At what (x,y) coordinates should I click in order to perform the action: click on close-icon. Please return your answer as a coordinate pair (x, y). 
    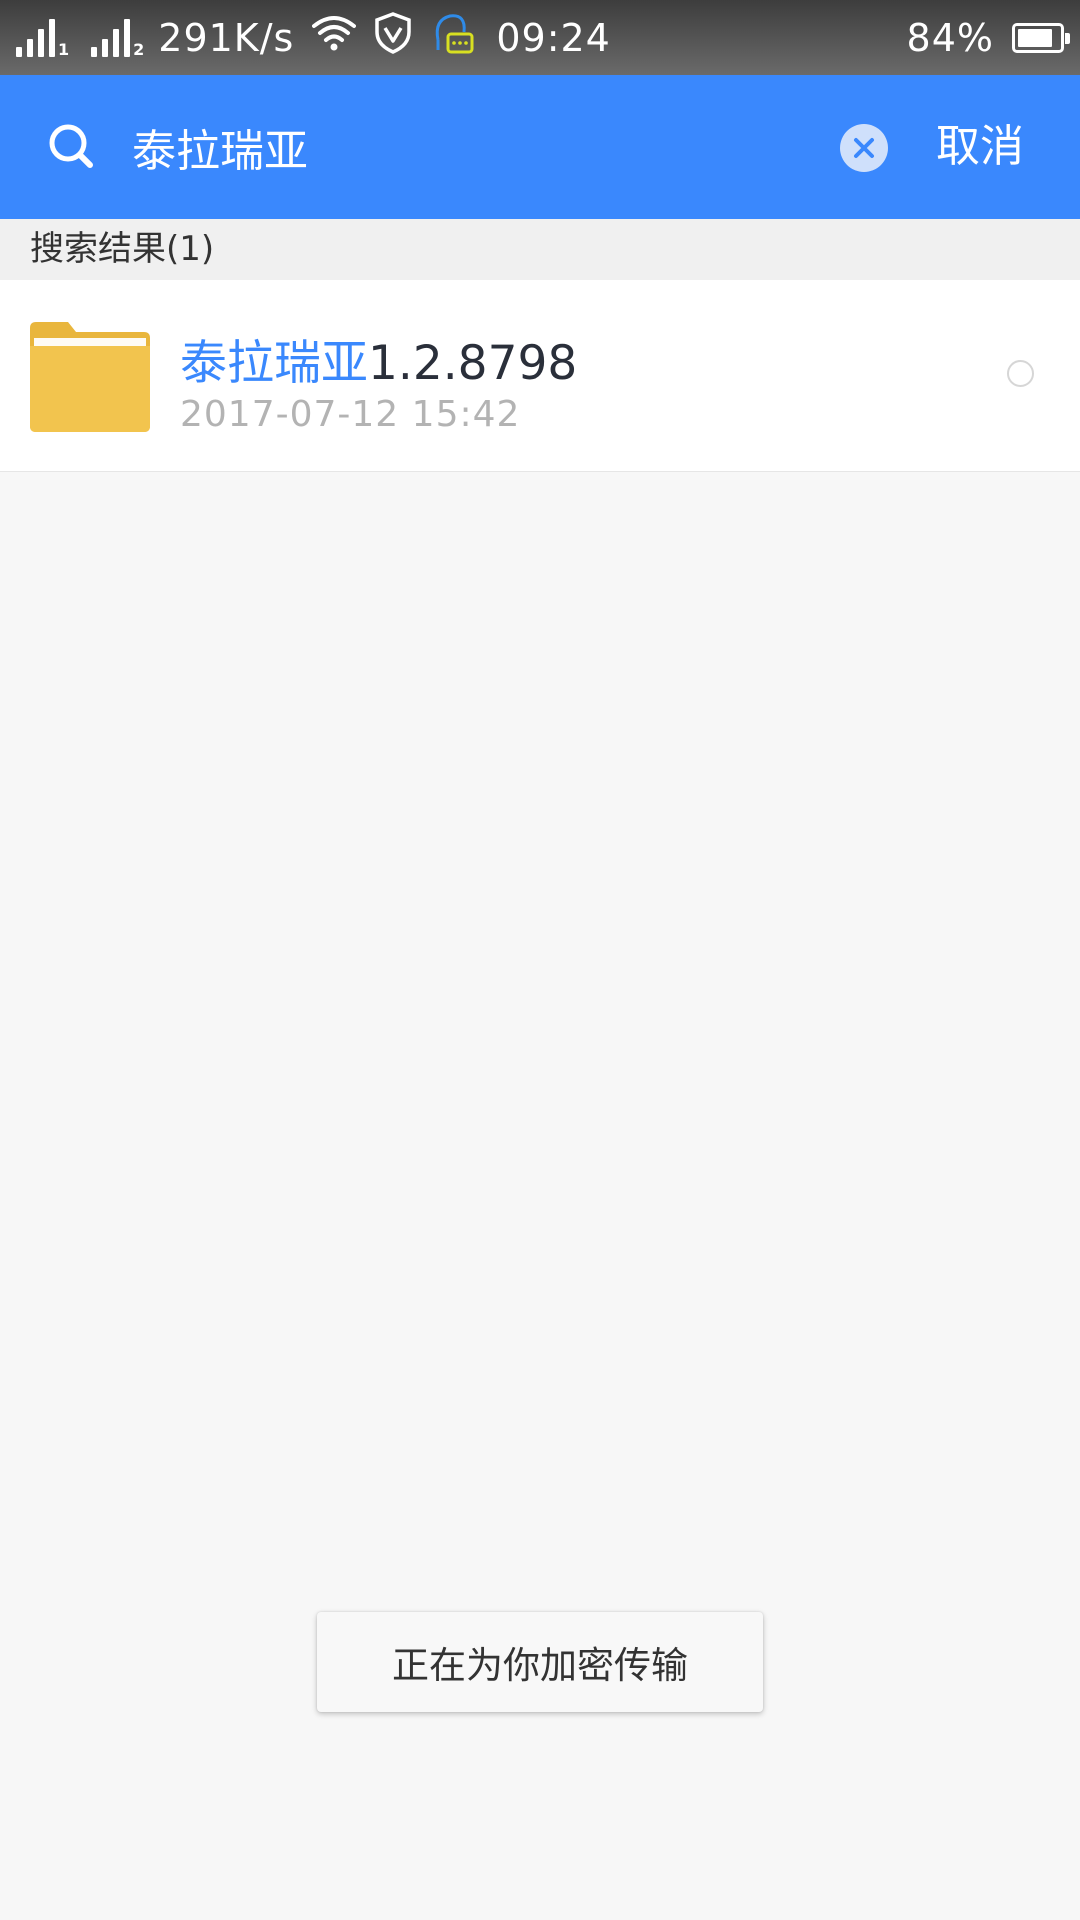
    Looking at the image, I should click on (864, 148).